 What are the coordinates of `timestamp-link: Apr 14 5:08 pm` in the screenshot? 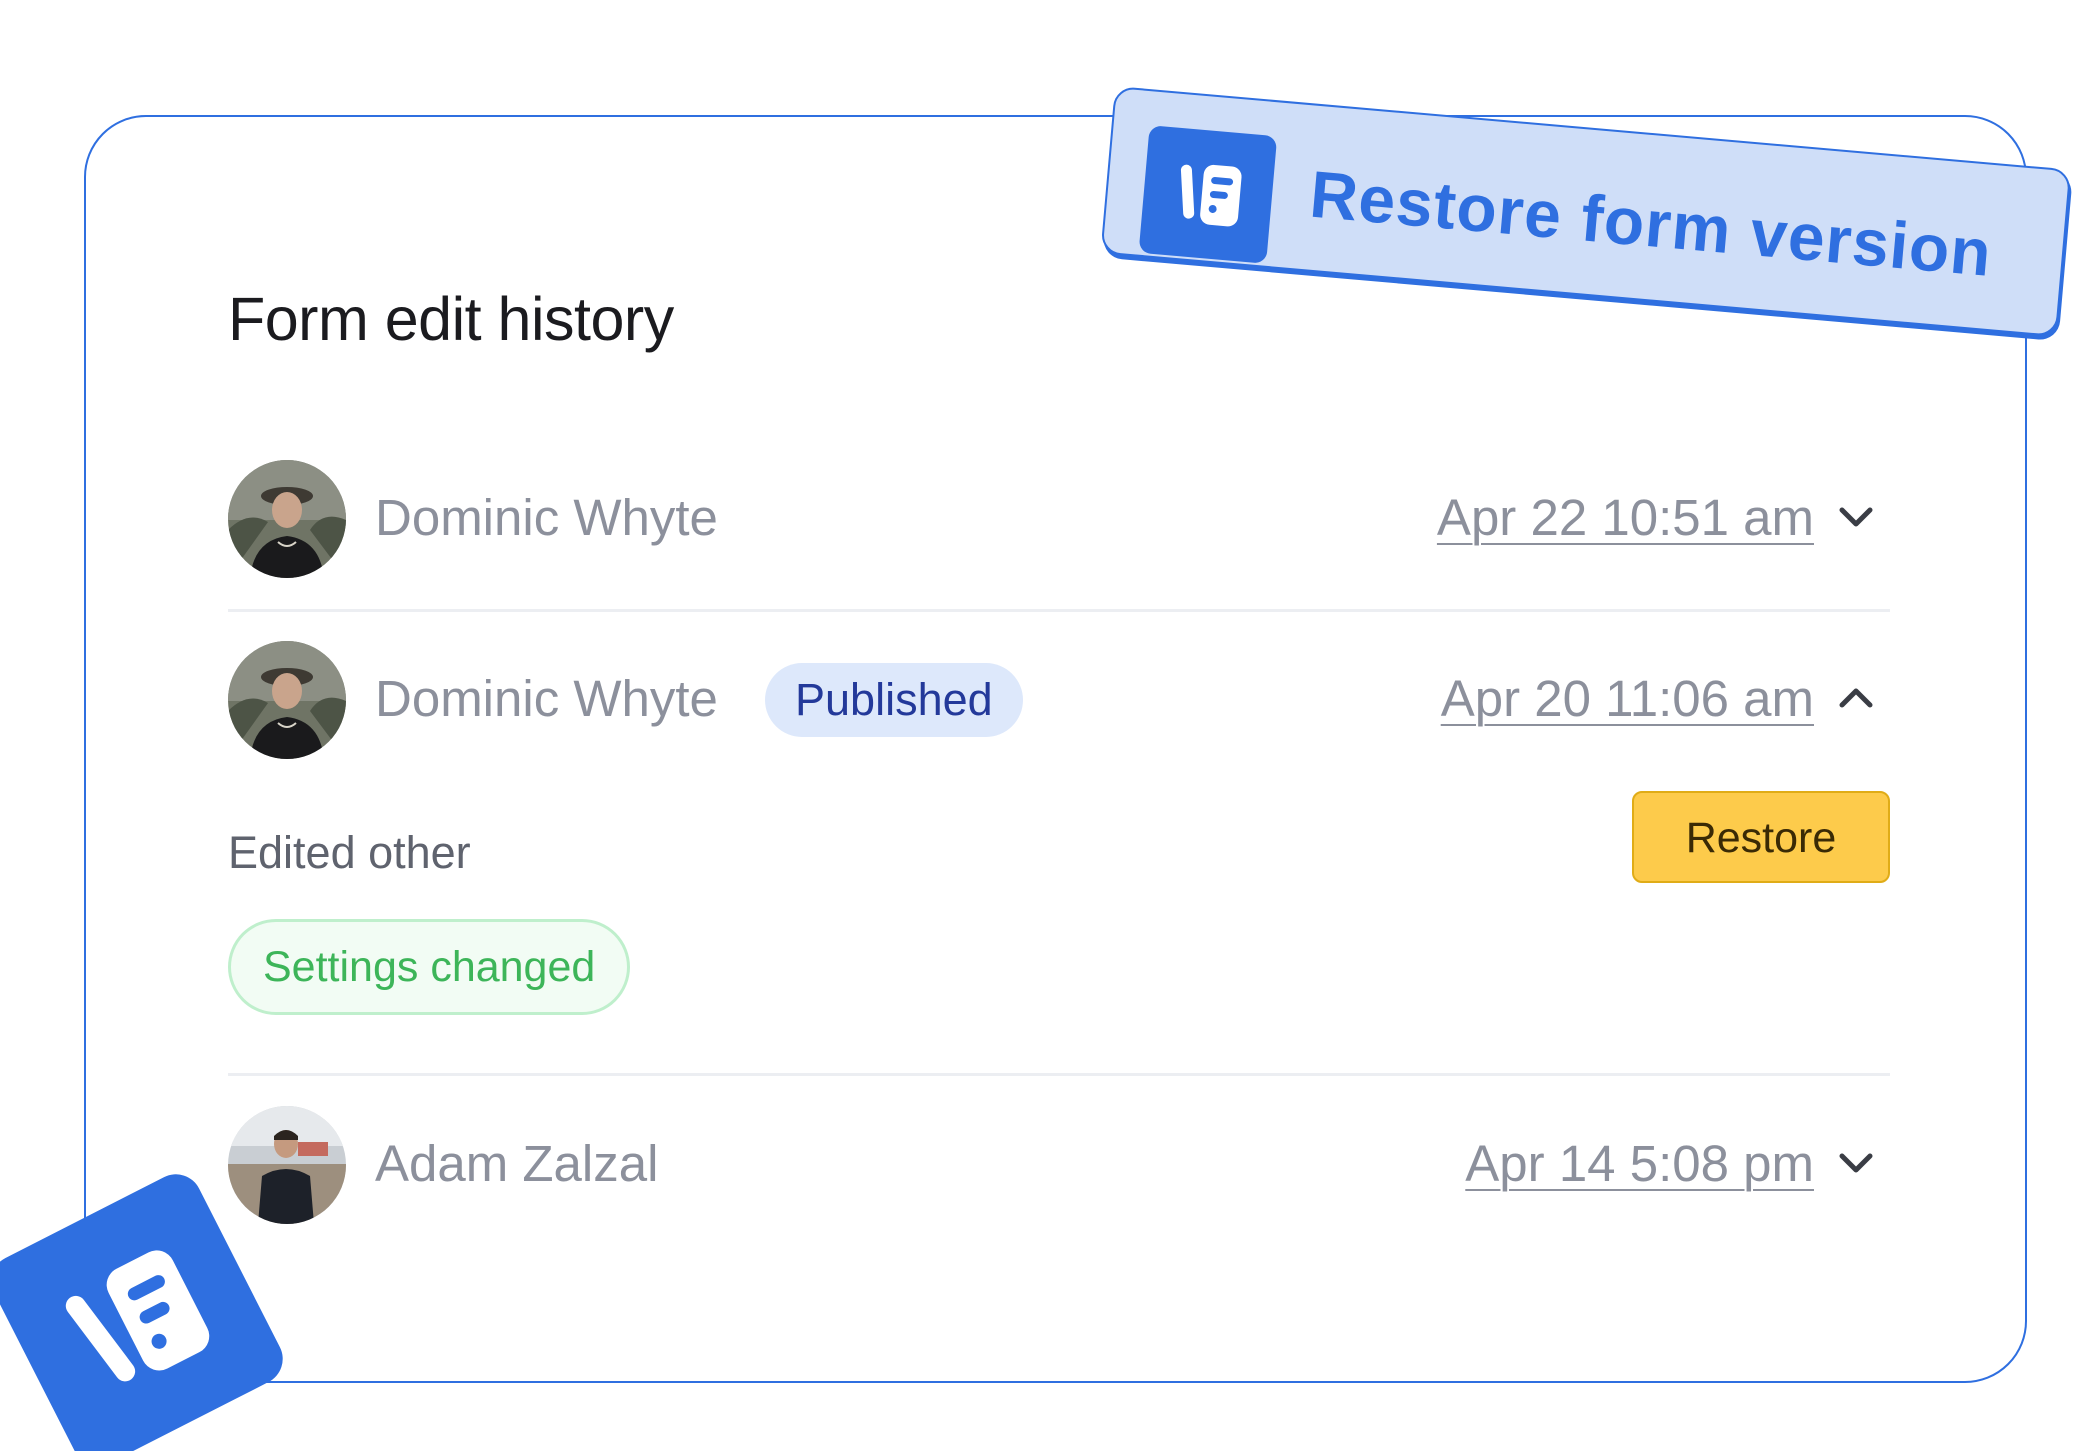 It's located at (1639, 1163).